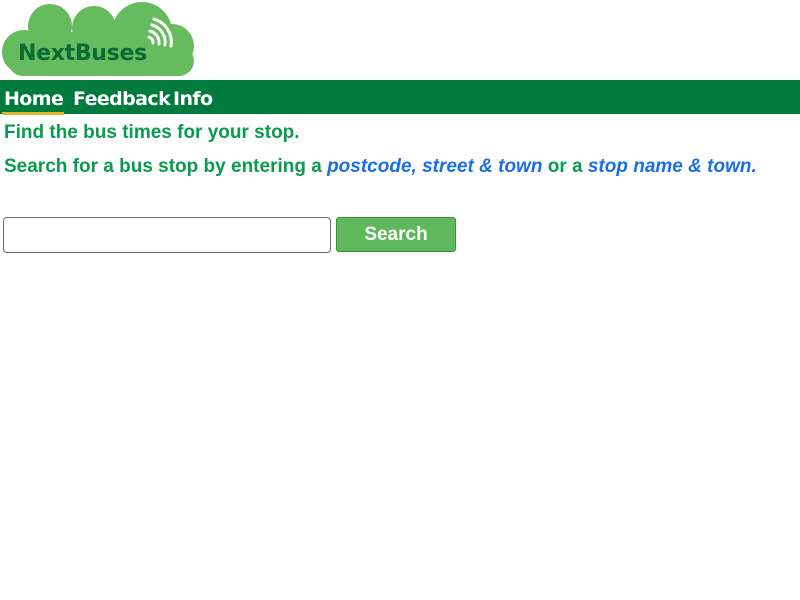 The height and width of the screenshot is (600, 800). Describe the element at coordinates (565, 166) in the screenshot. I see `instructions-text-part2: or a` at that location.